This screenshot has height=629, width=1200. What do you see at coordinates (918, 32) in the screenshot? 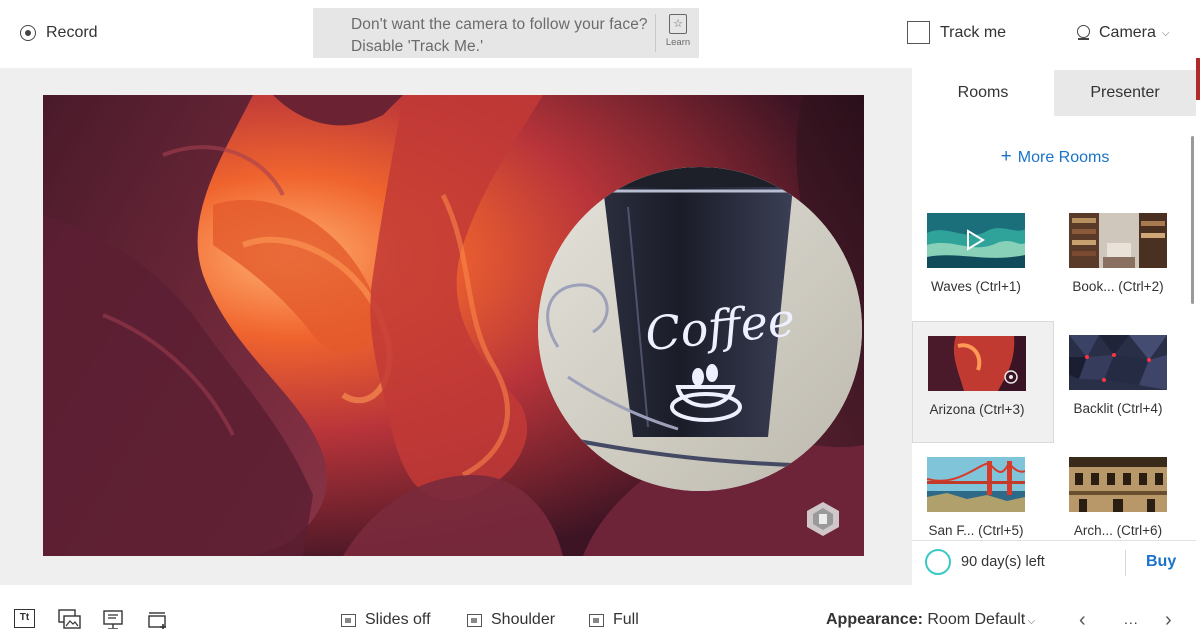
I see `track-me-checkbox` at bounding box center [918, 32].